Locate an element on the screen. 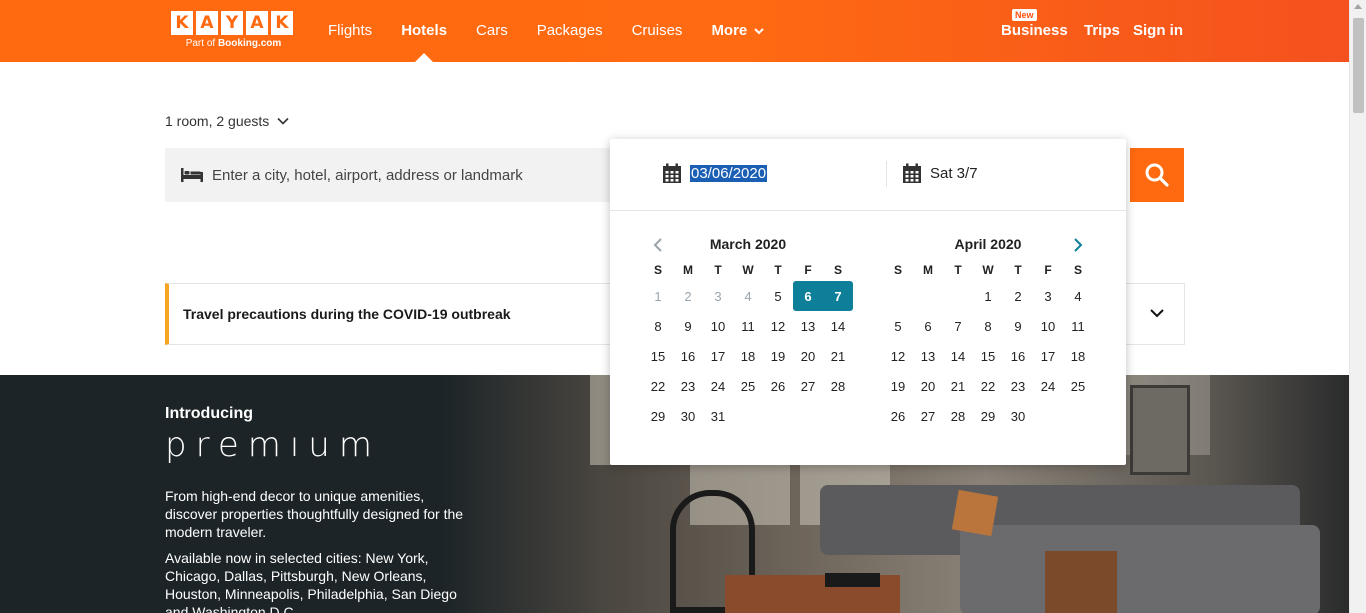  nav-more: More is located at coordinates (738, 31).